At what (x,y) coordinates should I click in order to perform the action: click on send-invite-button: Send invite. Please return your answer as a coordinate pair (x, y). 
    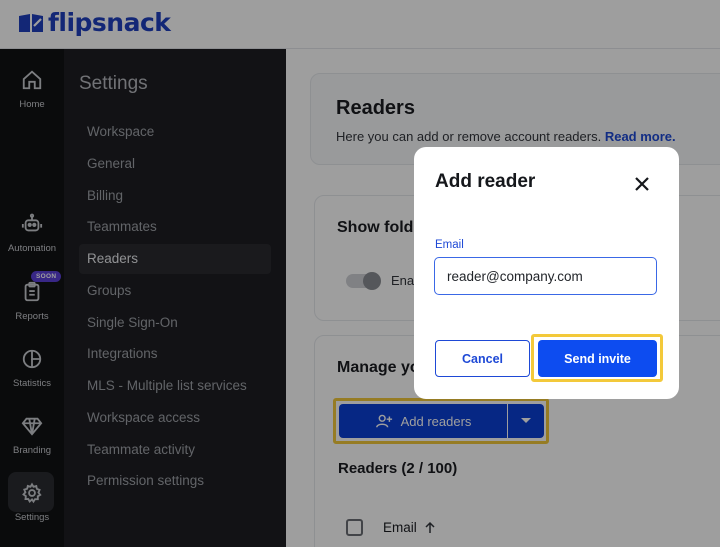
    Looking at the image, I should click on (597, 358).